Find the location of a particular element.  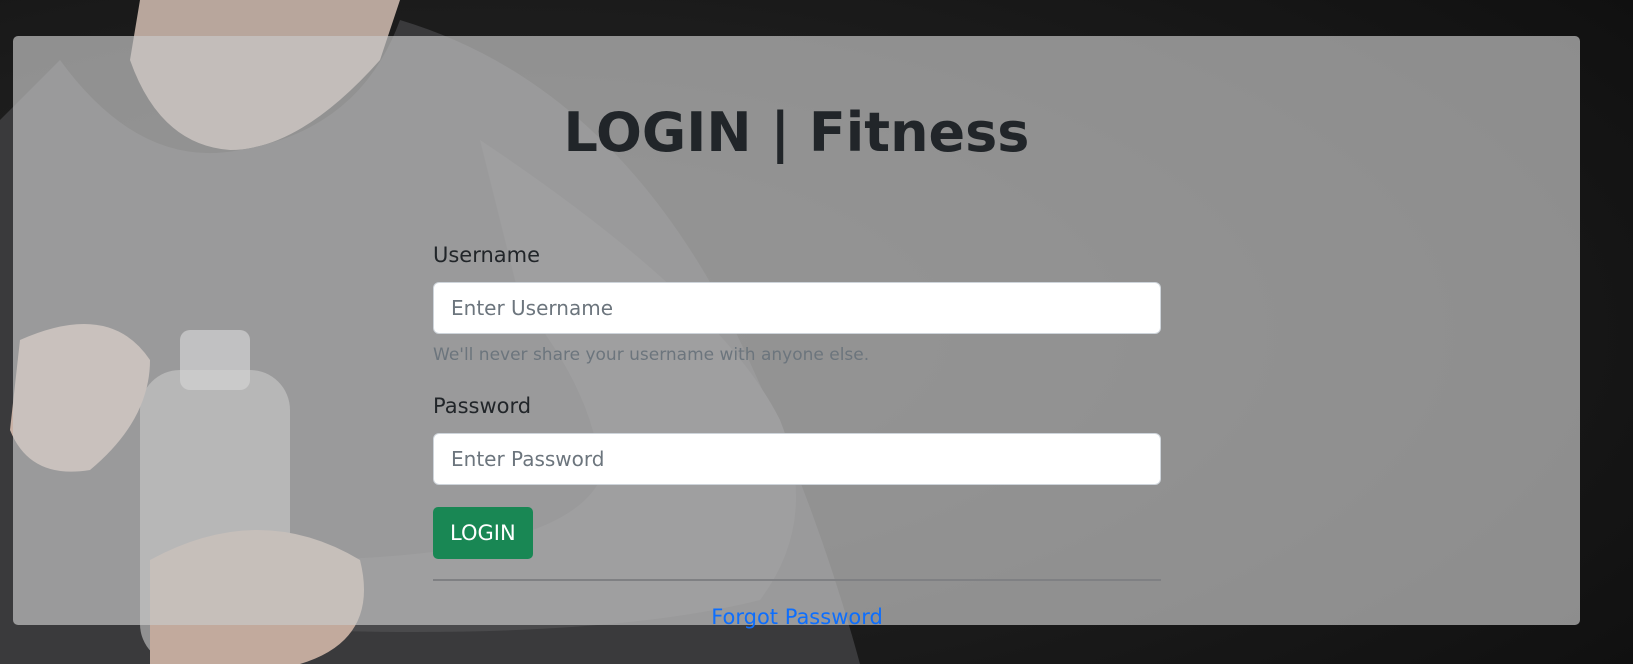

username-label: Username is located at coordinates (487, 255).